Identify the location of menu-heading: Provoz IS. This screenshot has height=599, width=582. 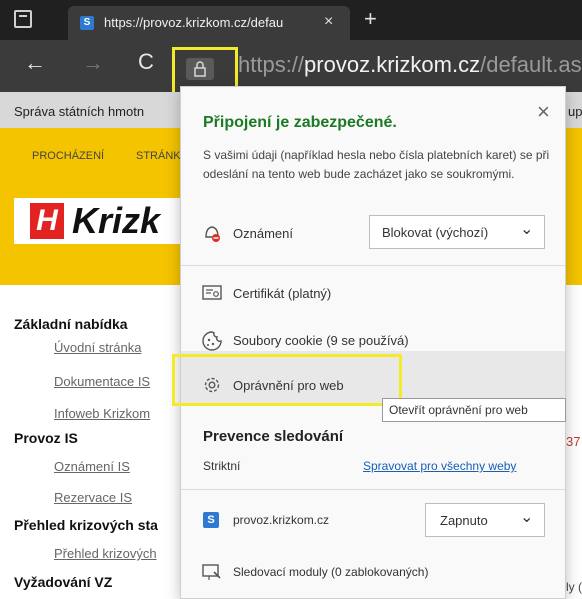
(46, 438).